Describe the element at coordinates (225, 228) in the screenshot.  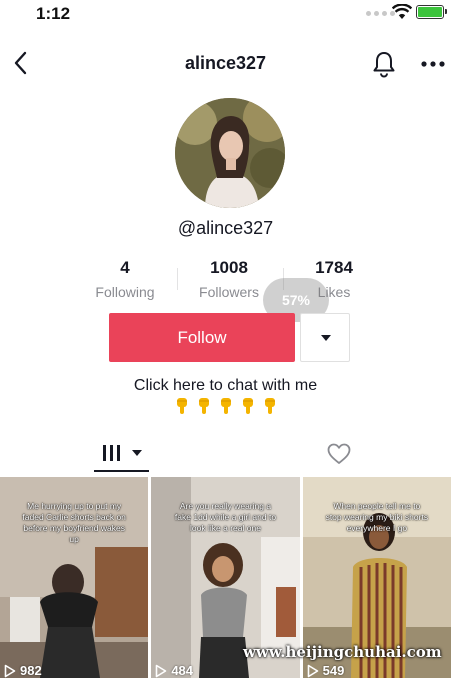
I see `profile-handle: @alince327` at that location.